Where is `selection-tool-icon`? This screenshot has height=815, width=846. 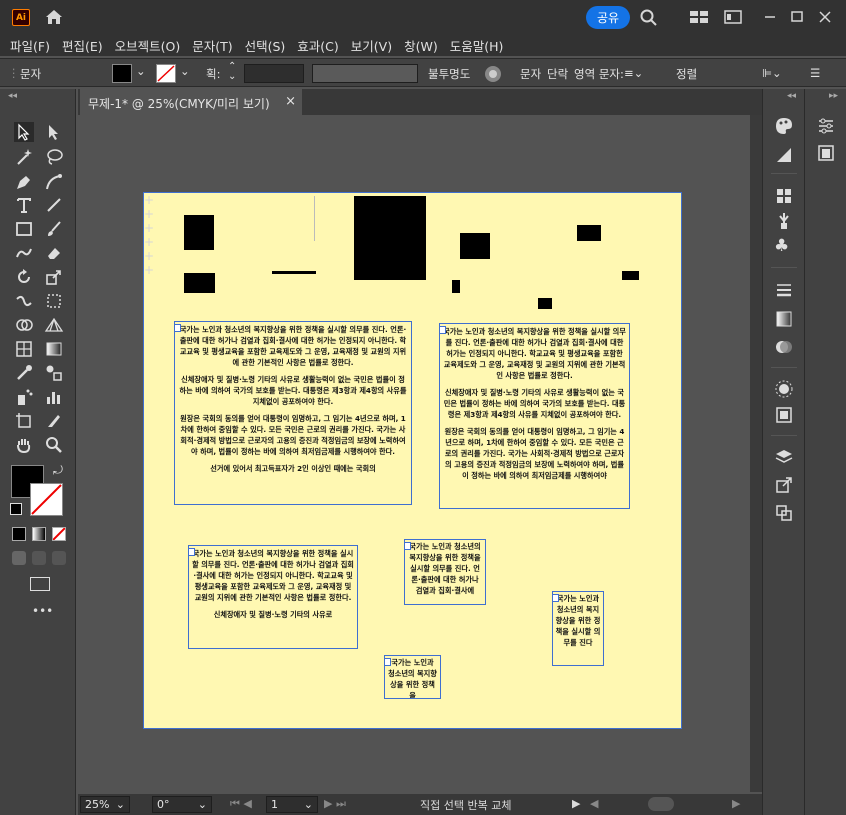
selection-tool-icon is located at coordinates (24, 132).